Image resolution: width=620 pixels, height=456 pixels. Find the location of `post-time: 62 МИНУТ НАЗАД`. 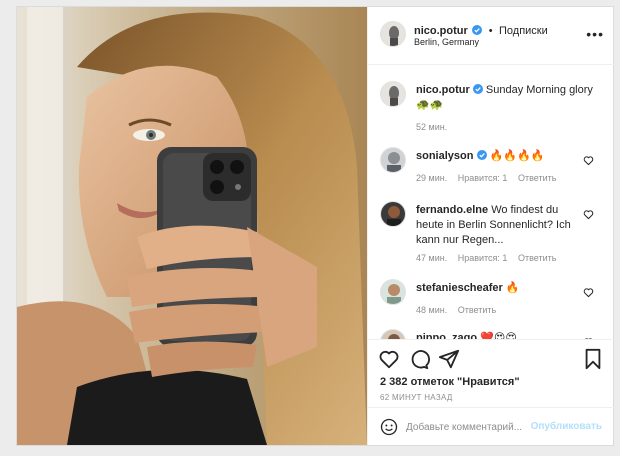

post-time: 62 МИНУТ НАЗАД is located at coordinates (416, 397).